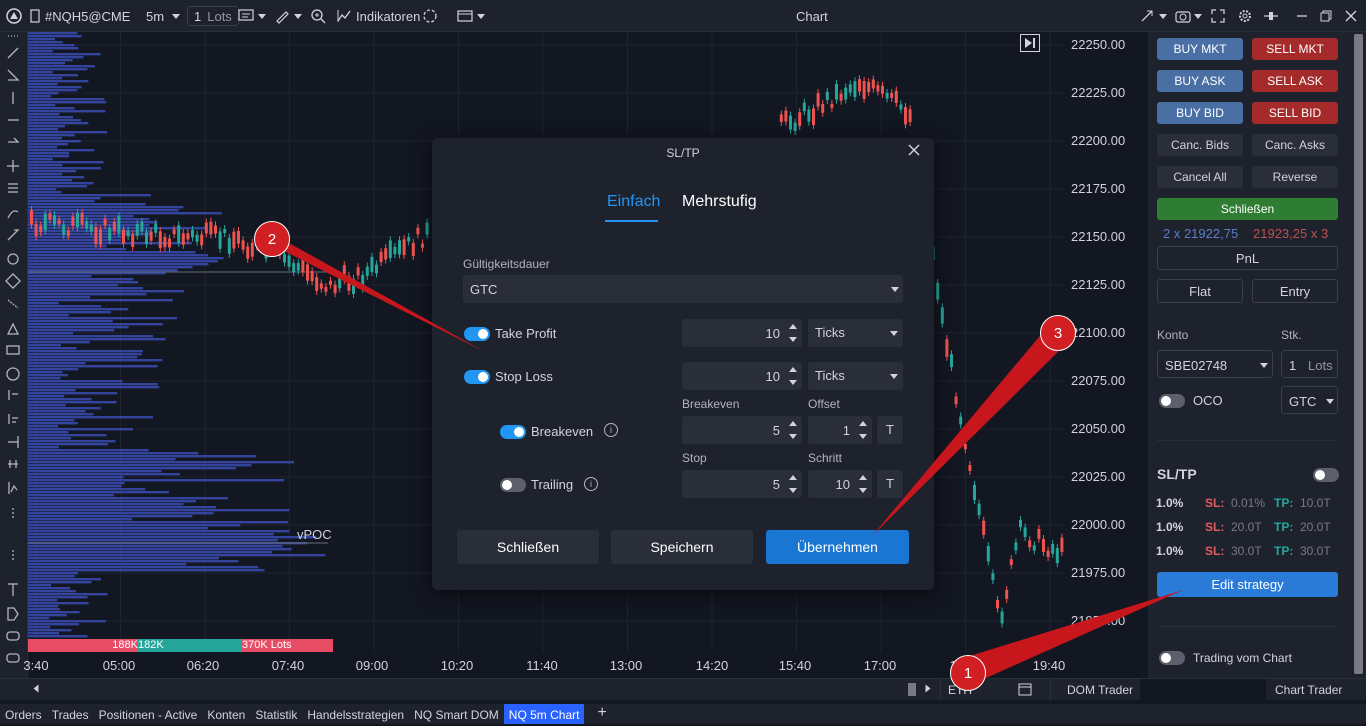  I want to click on fullscreen-icon, so click(1218, 16).